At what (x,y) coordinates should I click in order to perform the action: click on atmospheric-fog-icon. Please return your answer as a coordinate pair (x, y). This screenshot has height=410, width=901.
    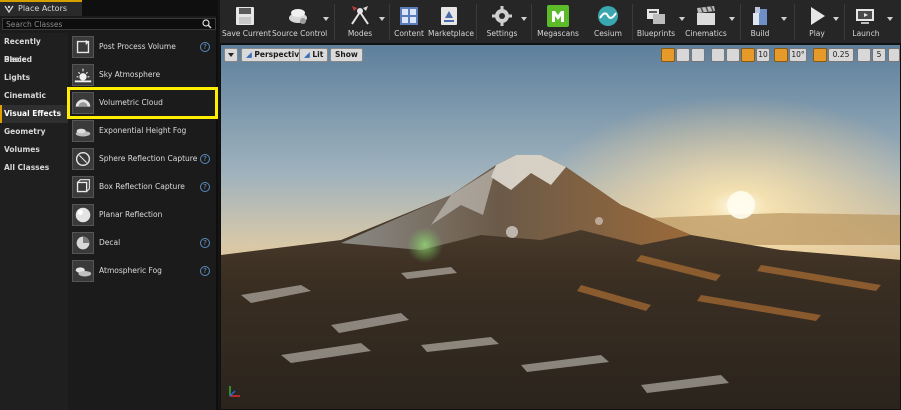
    Looking at the image, I should click on (83, 271).